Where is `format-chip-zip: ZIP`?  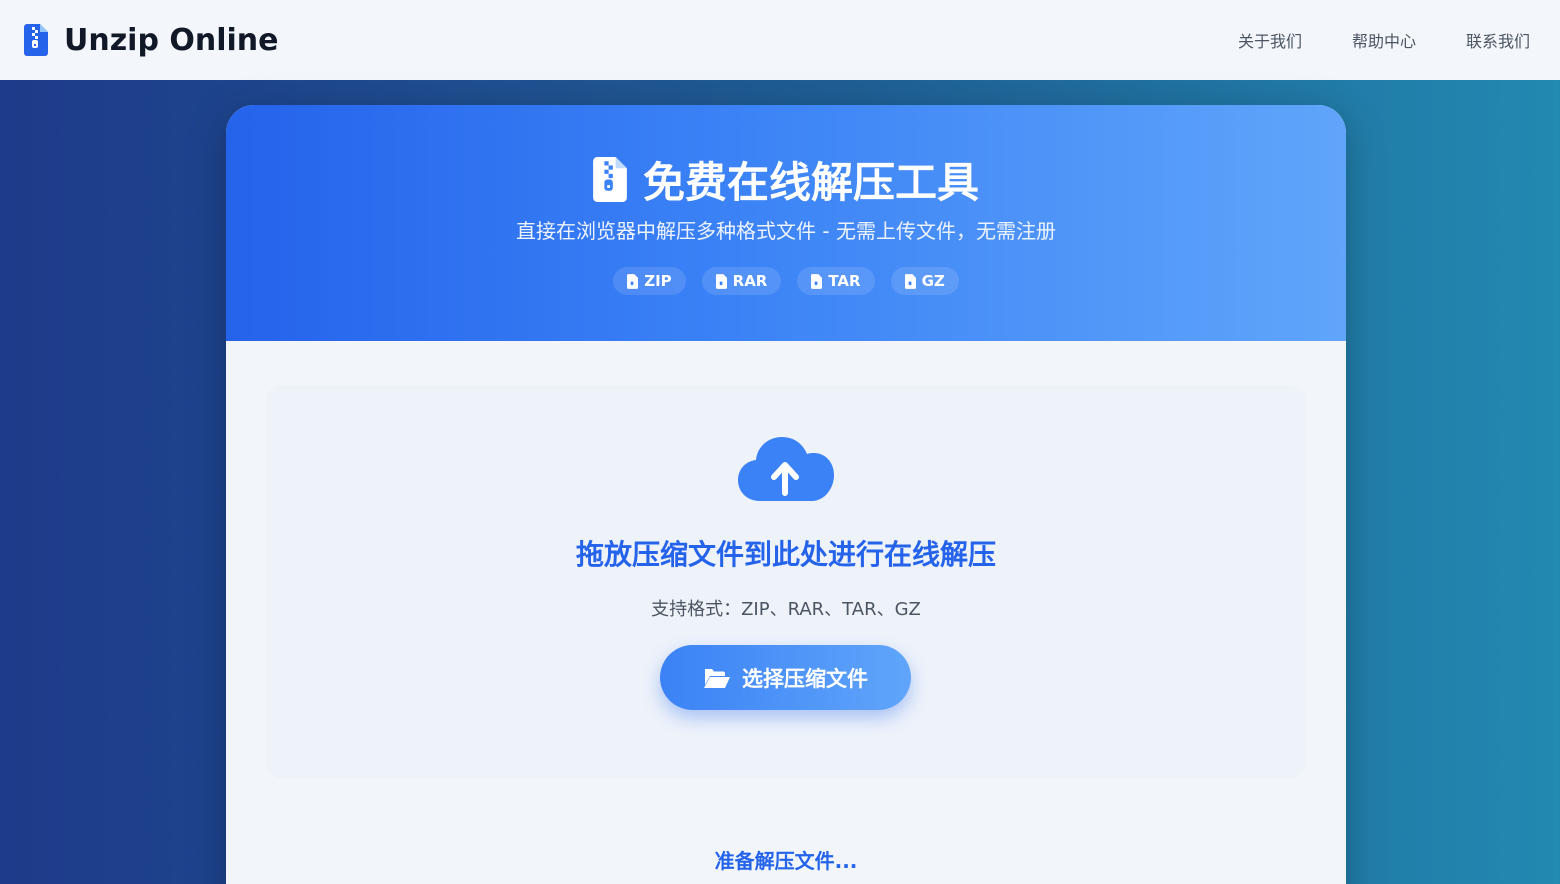 format-chip-zip: ZIP is located at coordinates (649, 281).